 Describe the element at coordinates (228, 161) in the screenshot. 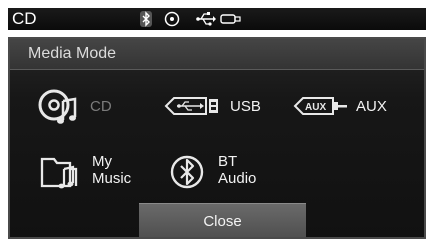

I see `media-option-bt-audio-label-line1: BT` at that location.